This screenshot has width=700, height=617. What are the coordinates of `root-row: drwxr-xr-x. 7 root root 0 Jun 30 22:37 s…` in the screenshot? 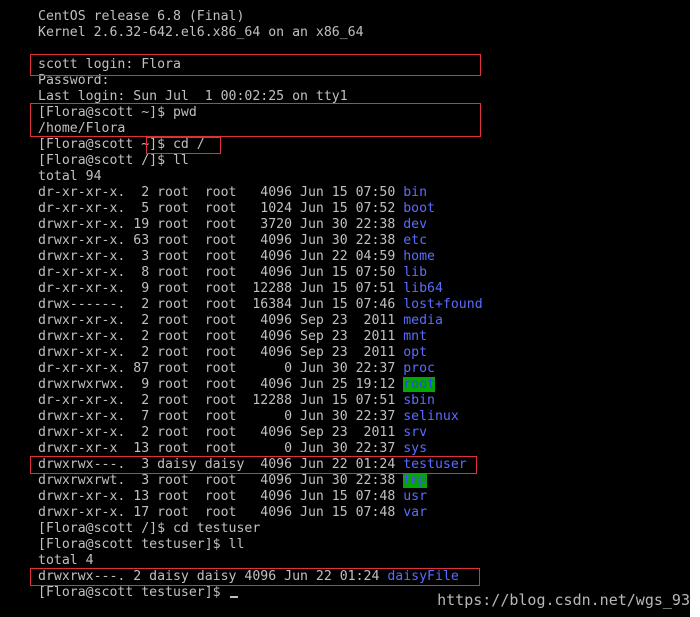 It's located at (260, 417).